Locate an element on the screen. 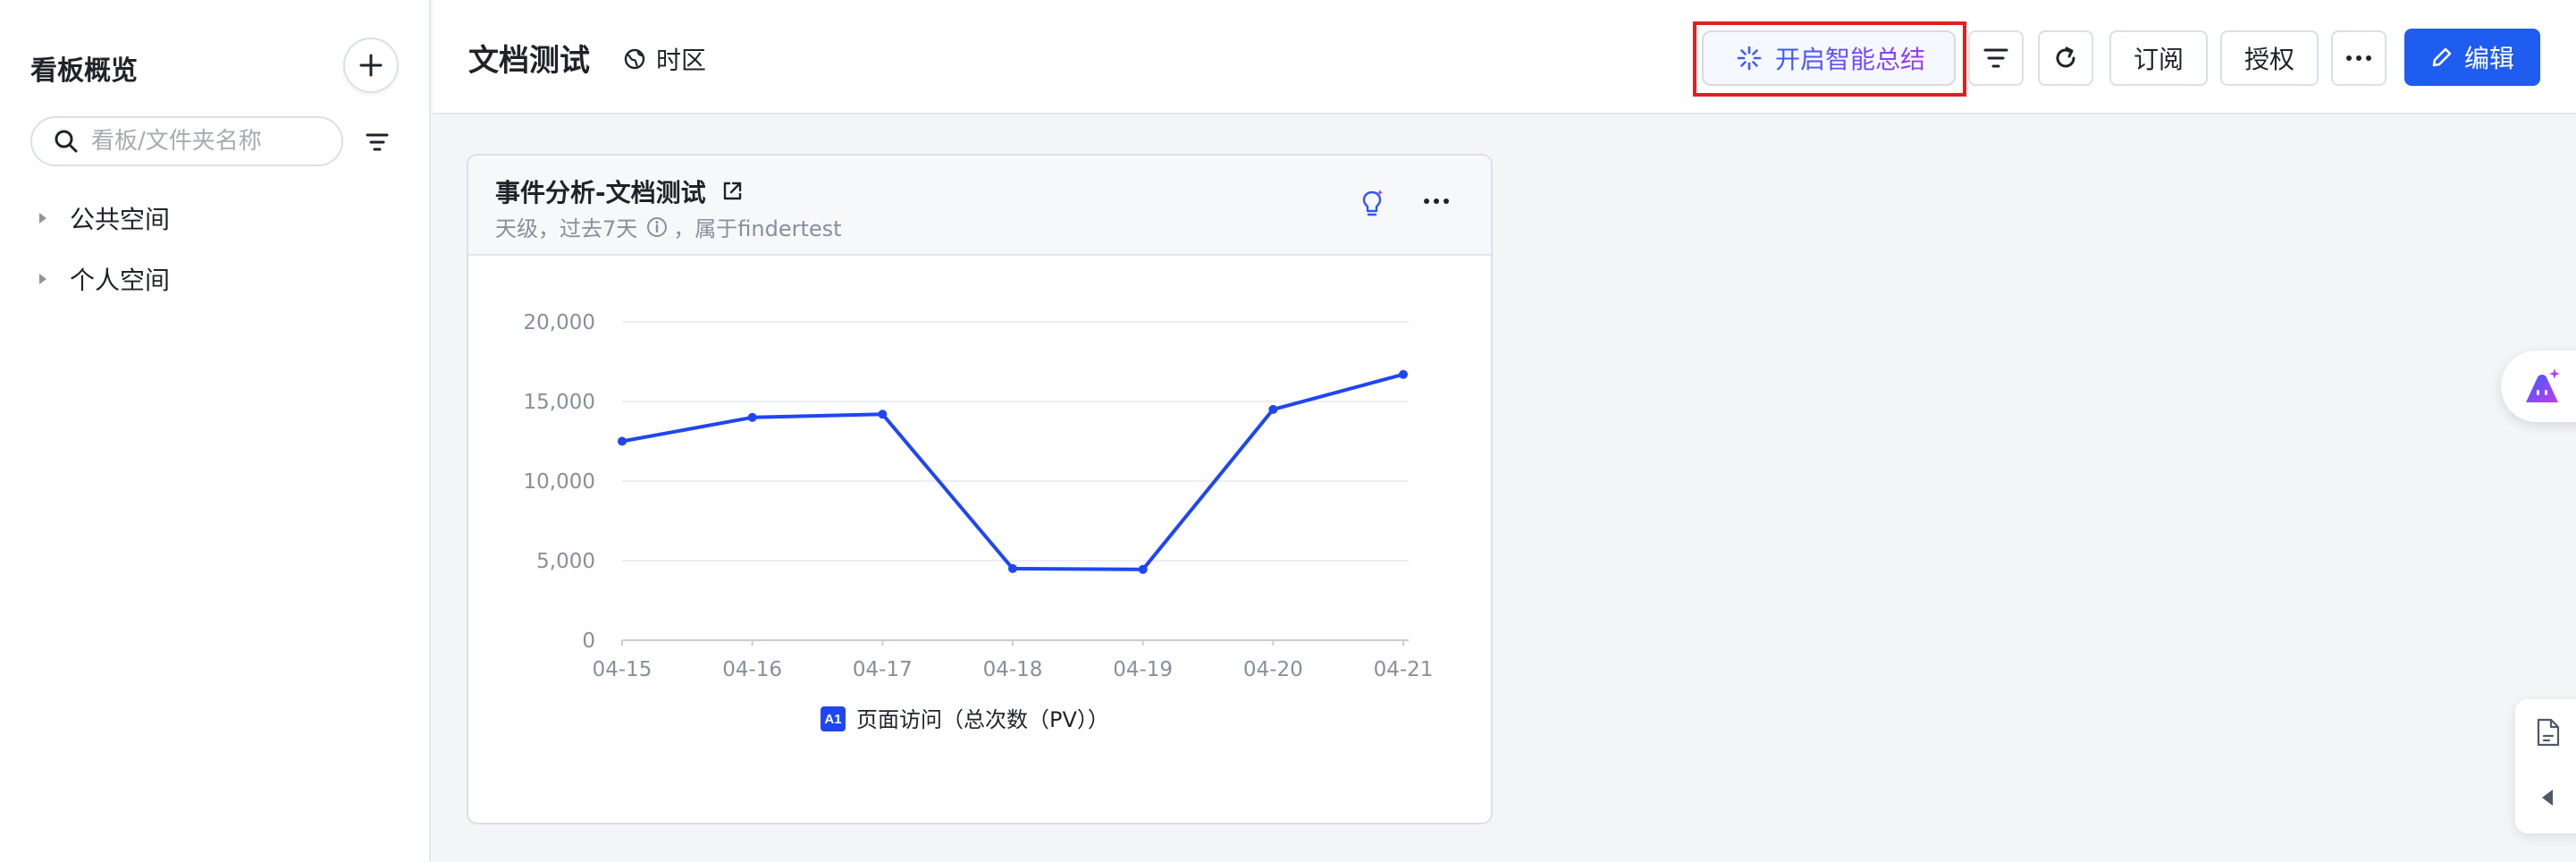 The image size is (2576, 862). timezone-button: 时区 is located at coordinates (664, 59).